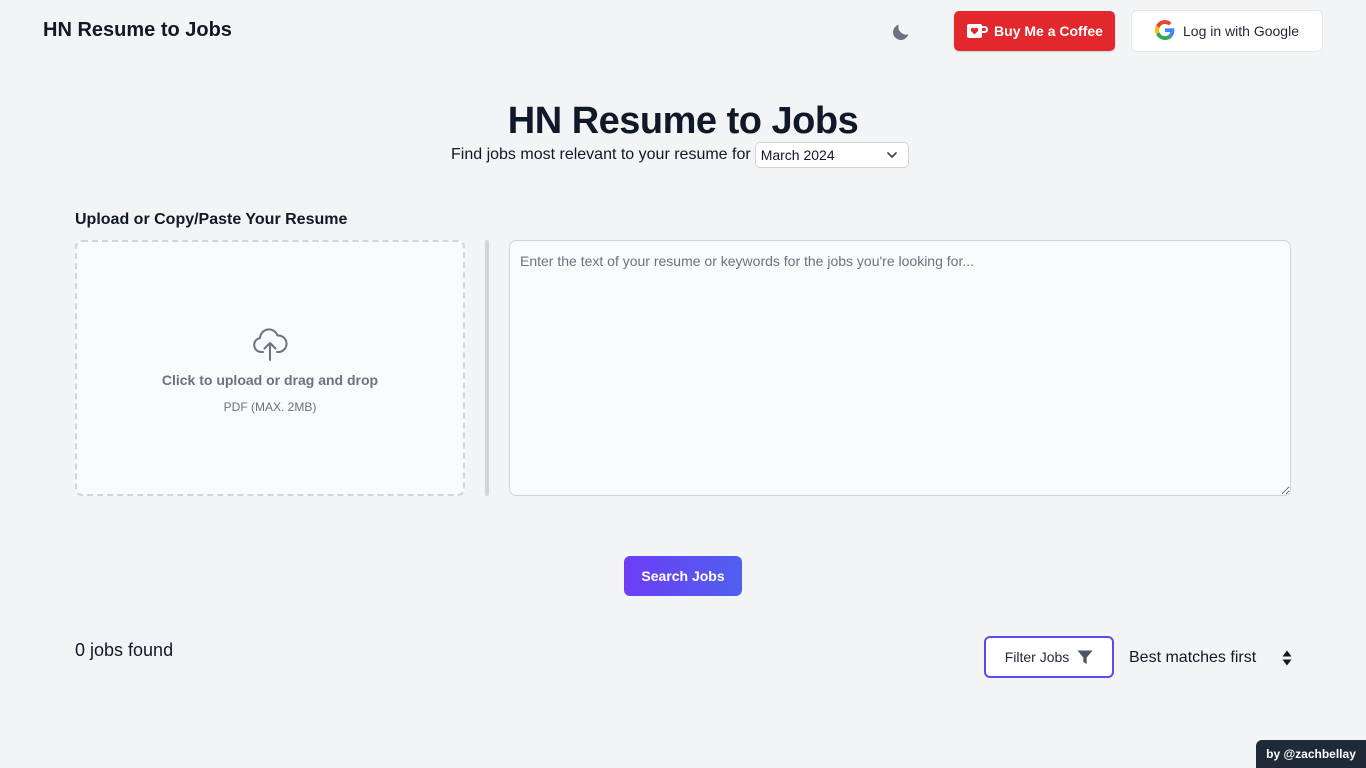 The image size is (1366, 768). What do you see at coordinates (137, 30) in the screenshot?
I see `site-title: HN Resume to Jobs` at bounding box center [137, 30].